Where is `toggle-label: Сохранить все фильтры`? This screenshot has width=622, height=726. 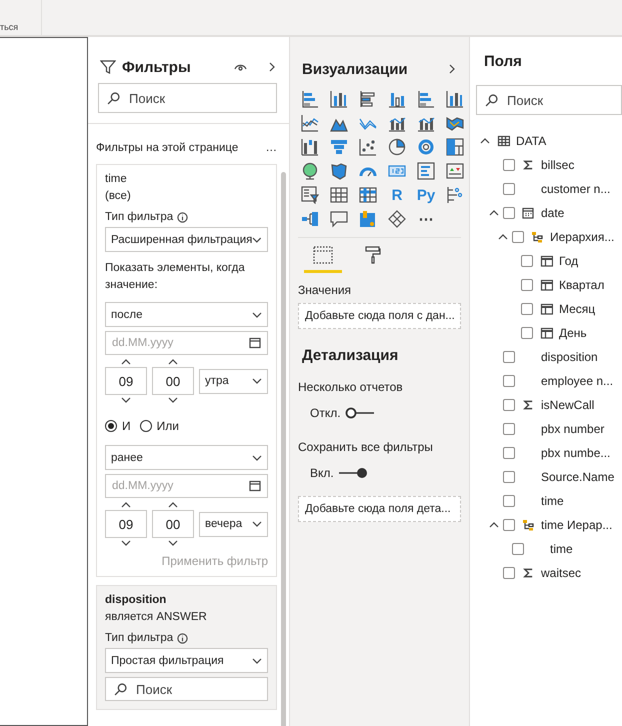 toggle-label: Сохранить все фильтры is located at coordinates (366, 447).